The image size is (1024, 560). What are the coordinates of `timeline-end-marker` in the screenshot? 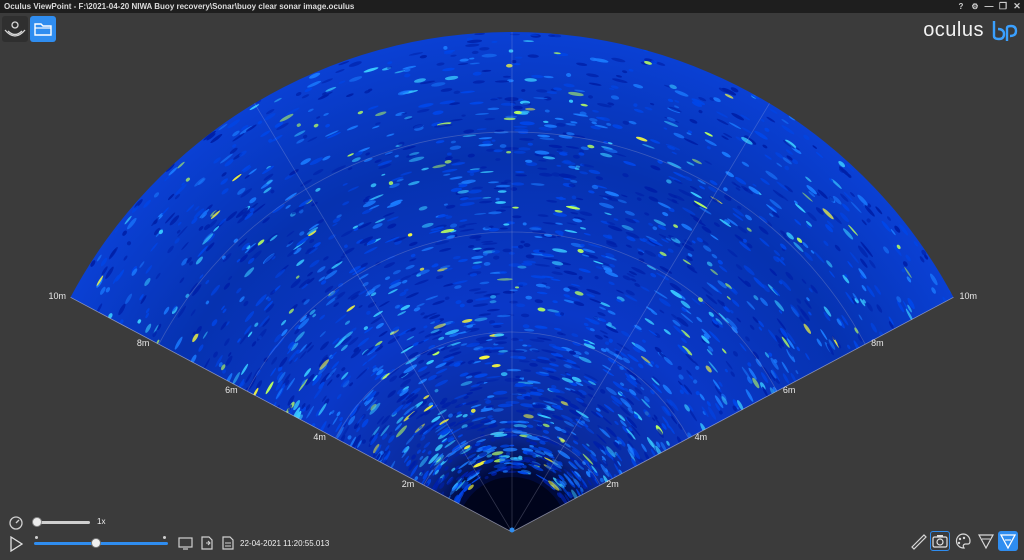 It's located at (164, 537).